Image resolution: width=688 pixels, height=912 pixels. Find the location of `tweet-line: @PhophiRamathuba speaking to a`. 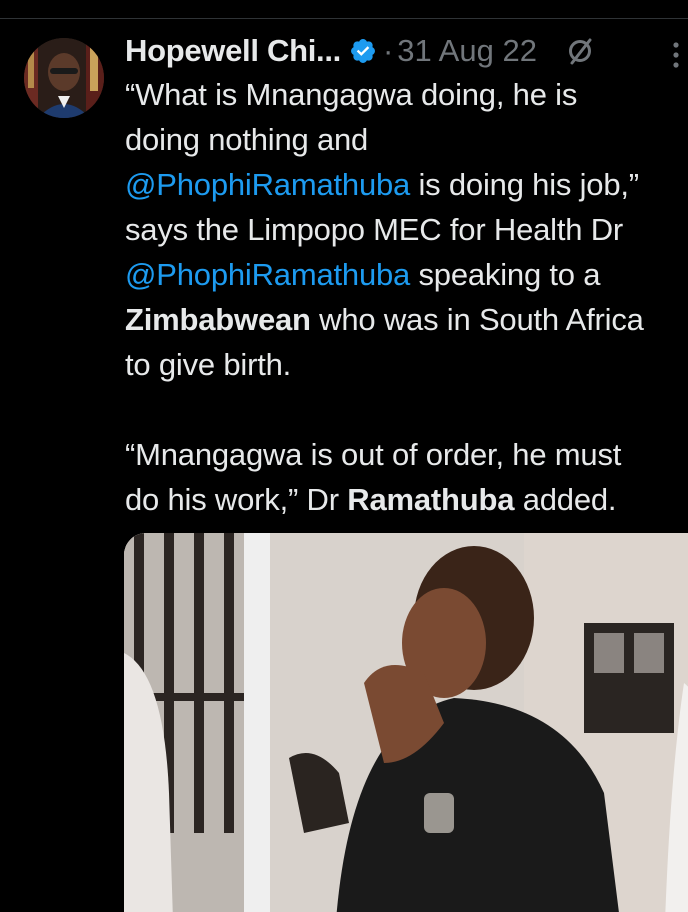

tweet-line: @PhophiRamathuba speaking to a is located at coordinates (406, 274).